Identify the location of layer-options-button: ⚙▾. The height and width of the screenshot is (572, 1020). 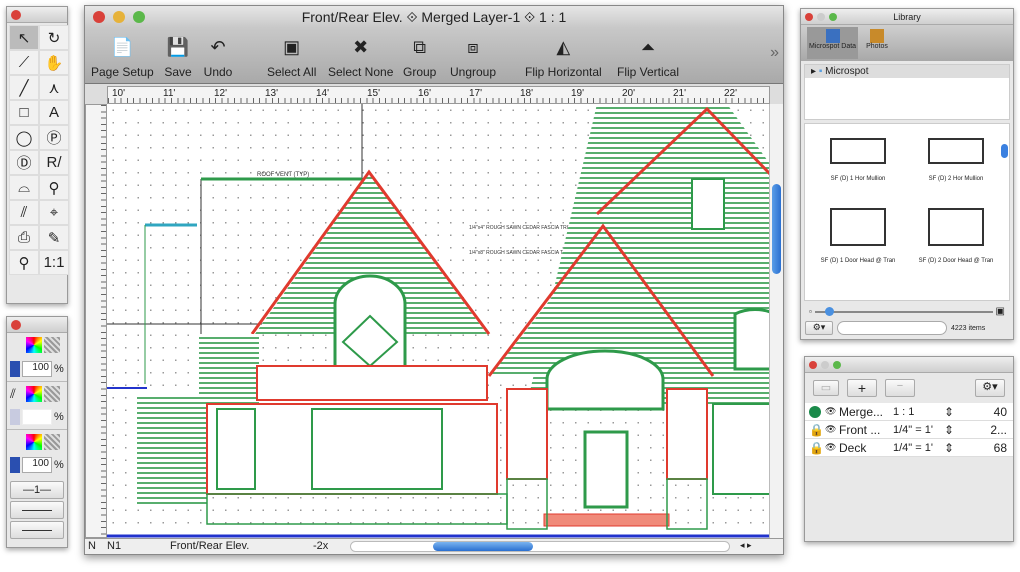
(990, 388).